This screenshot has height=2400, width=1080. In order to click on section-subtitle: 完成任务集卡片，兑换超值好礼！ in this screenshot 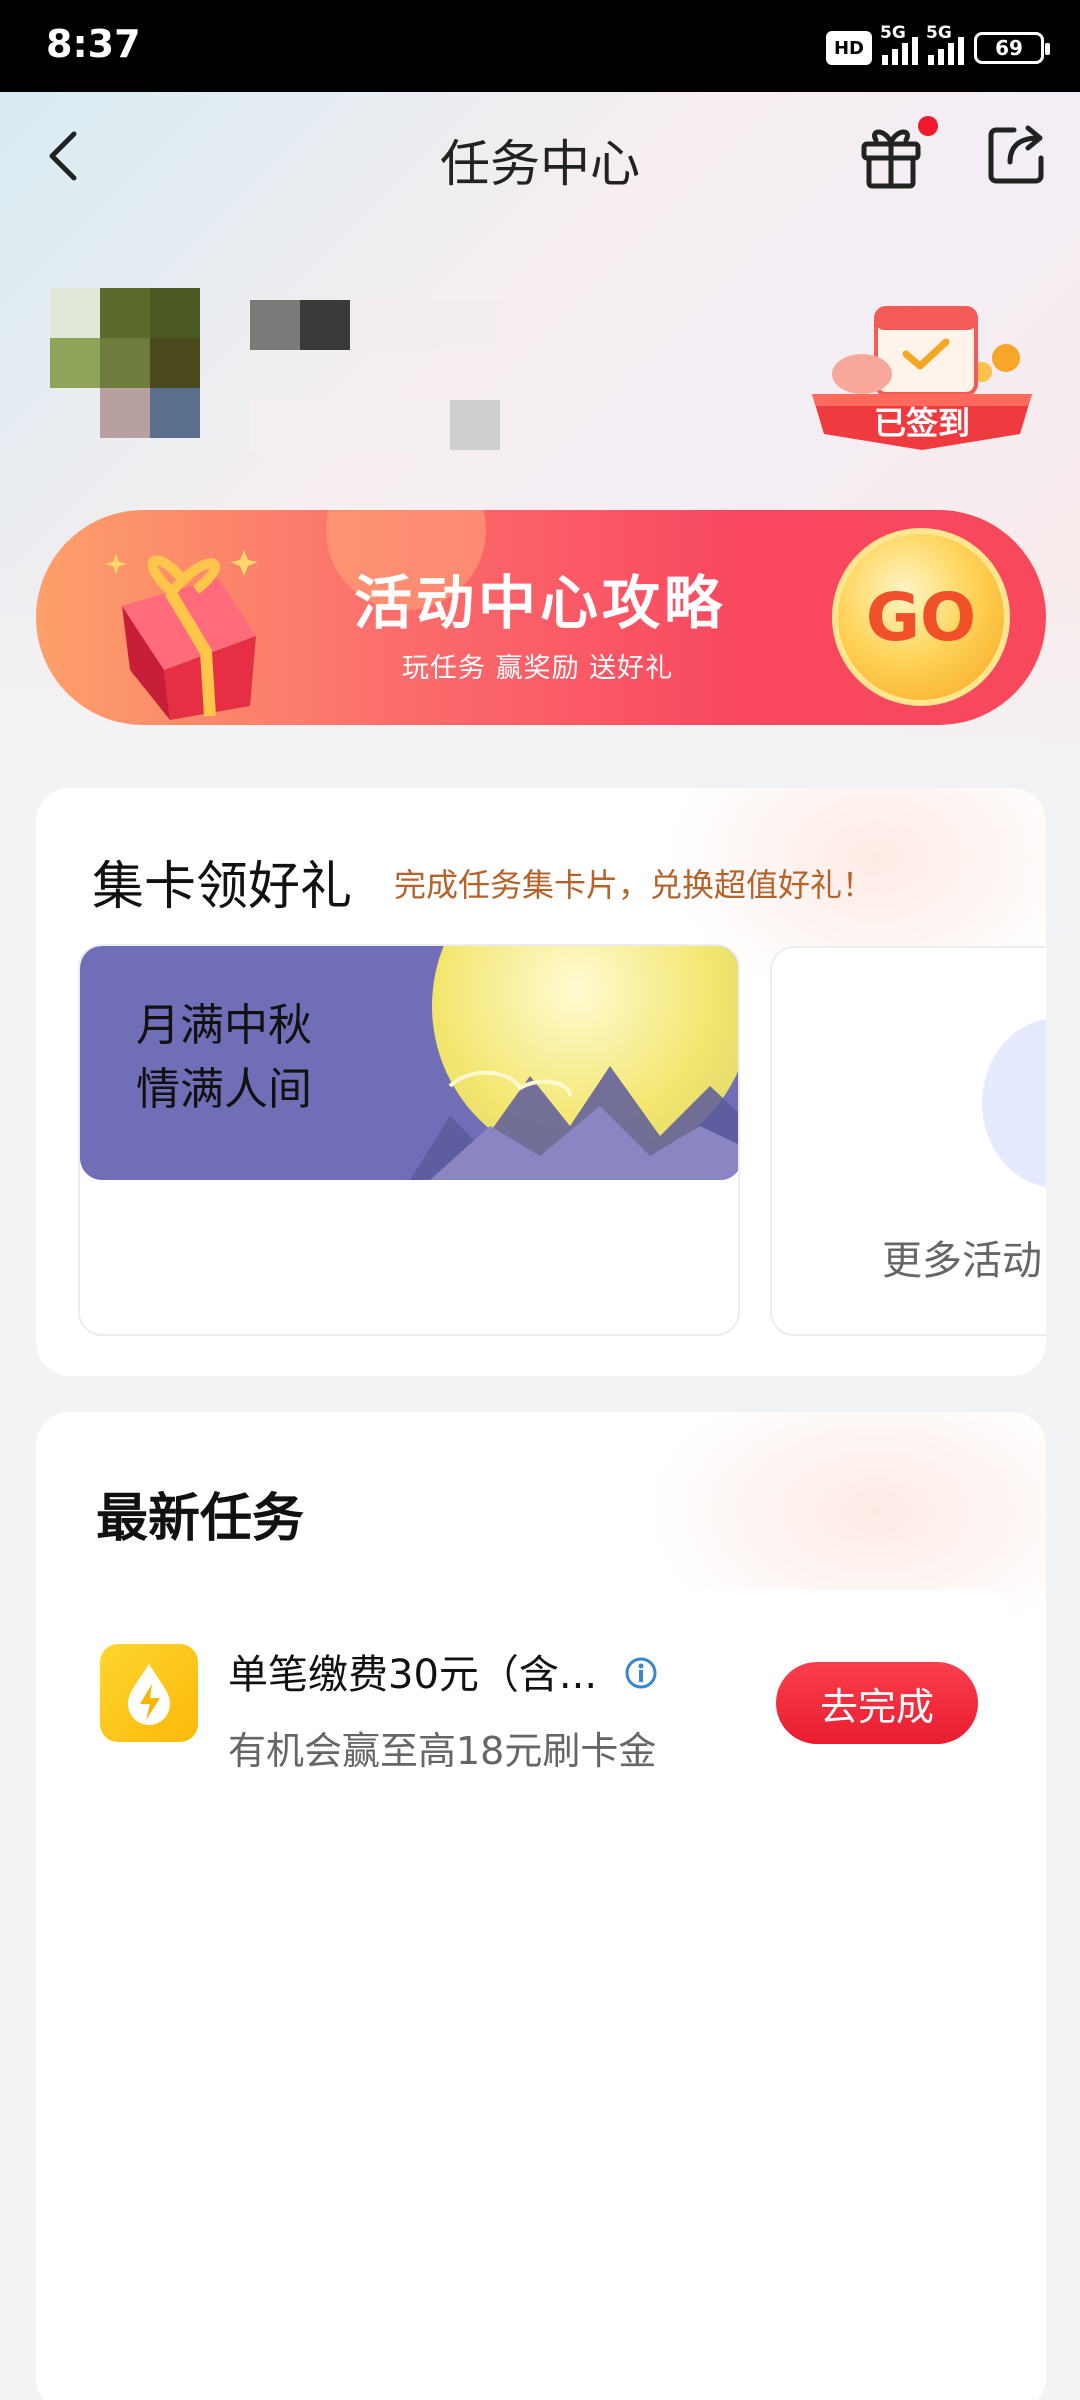, I will do `click(634, 885)`.